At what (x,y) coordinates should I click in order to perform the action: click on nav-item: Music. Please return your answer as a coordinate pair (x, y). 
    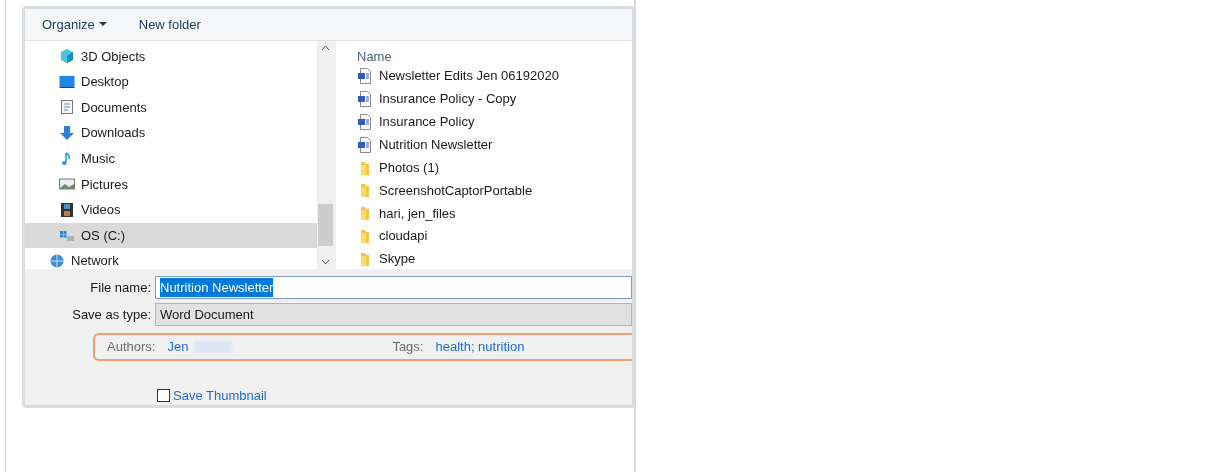
    Looking at the image, I should click on (171, 158).